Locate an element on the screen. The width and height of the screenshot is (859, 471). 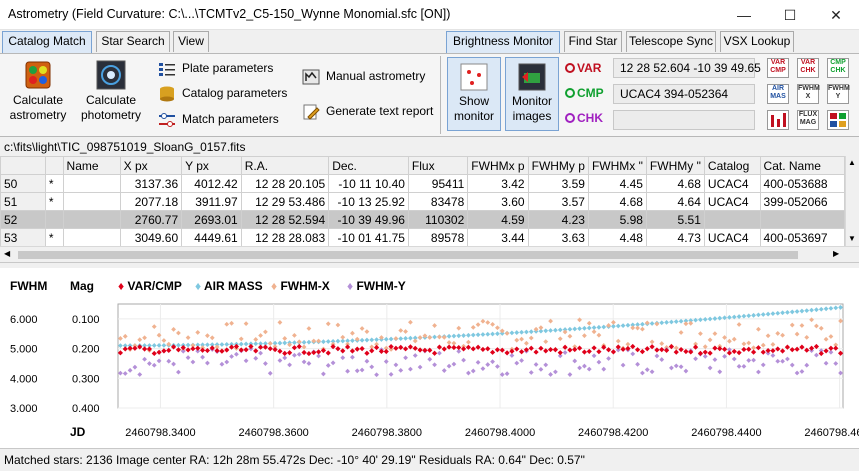
match-parameters-button: Match parameters is located at coordinates (218, 119).